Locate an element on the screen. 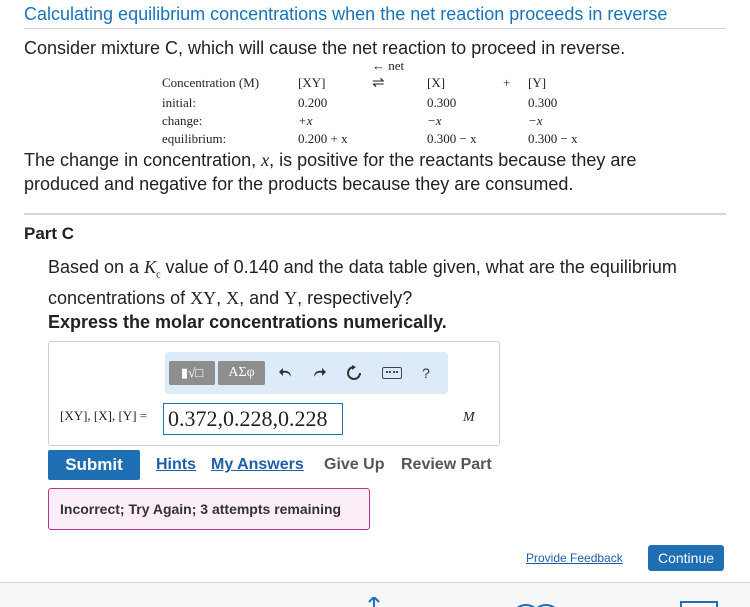 The image size is (750, 607). undo-icon is located at coordinates (285, 372).